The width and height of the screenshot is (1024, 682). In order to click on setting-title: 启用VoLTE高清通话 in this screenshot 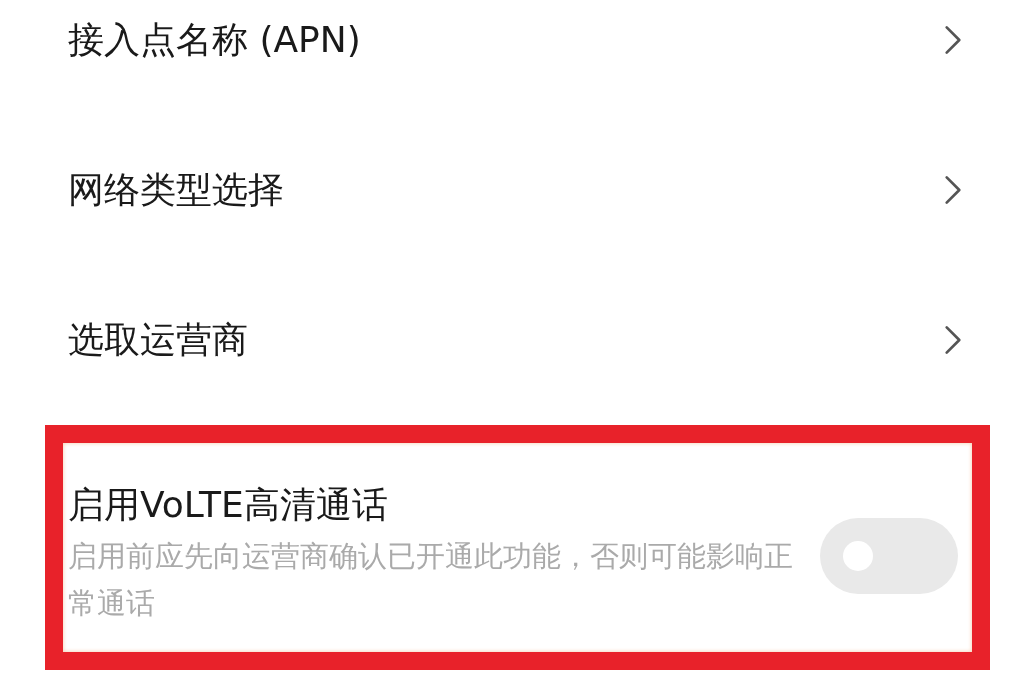, I will do `click(228, 505)`.